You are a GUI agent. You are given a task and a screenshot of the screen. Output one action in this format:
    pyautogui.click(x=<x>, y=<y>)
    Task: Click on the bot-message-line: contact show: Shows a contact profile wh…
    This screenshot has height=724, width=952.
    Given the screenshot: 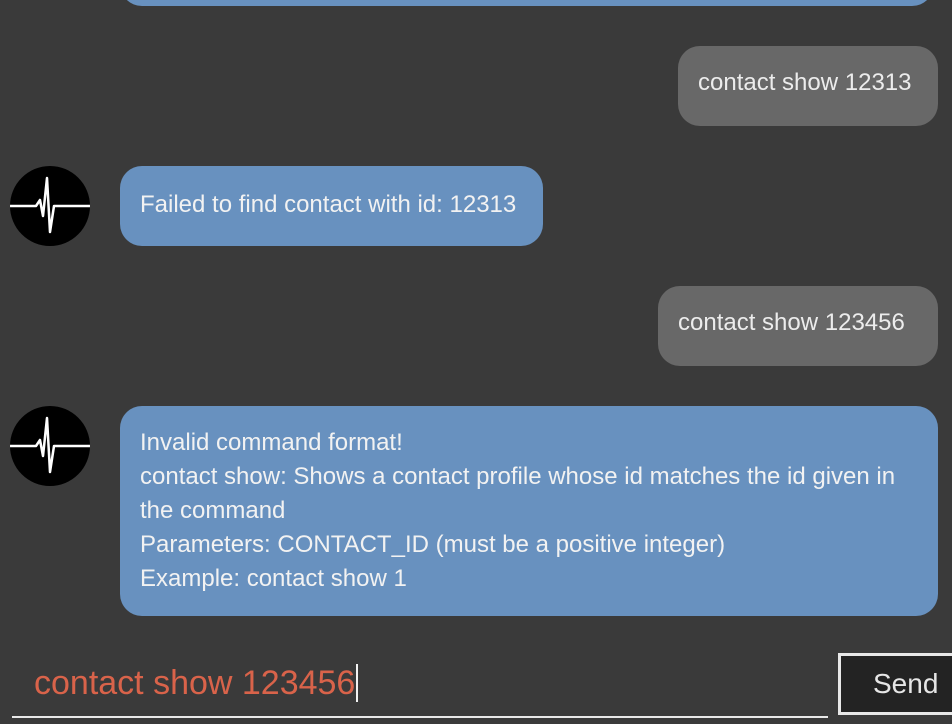 What is the action you would take?
    pyautogui.click(x=518, y=476)
    